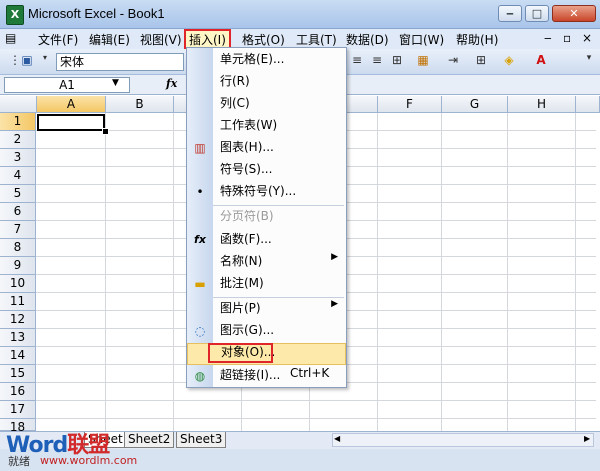 The width and height of the screenshot is (600, 471). What do you see at coordinates (18, 392) in the screenshot?
I see `row-header-16: 16` at bounding box center [18, 392].